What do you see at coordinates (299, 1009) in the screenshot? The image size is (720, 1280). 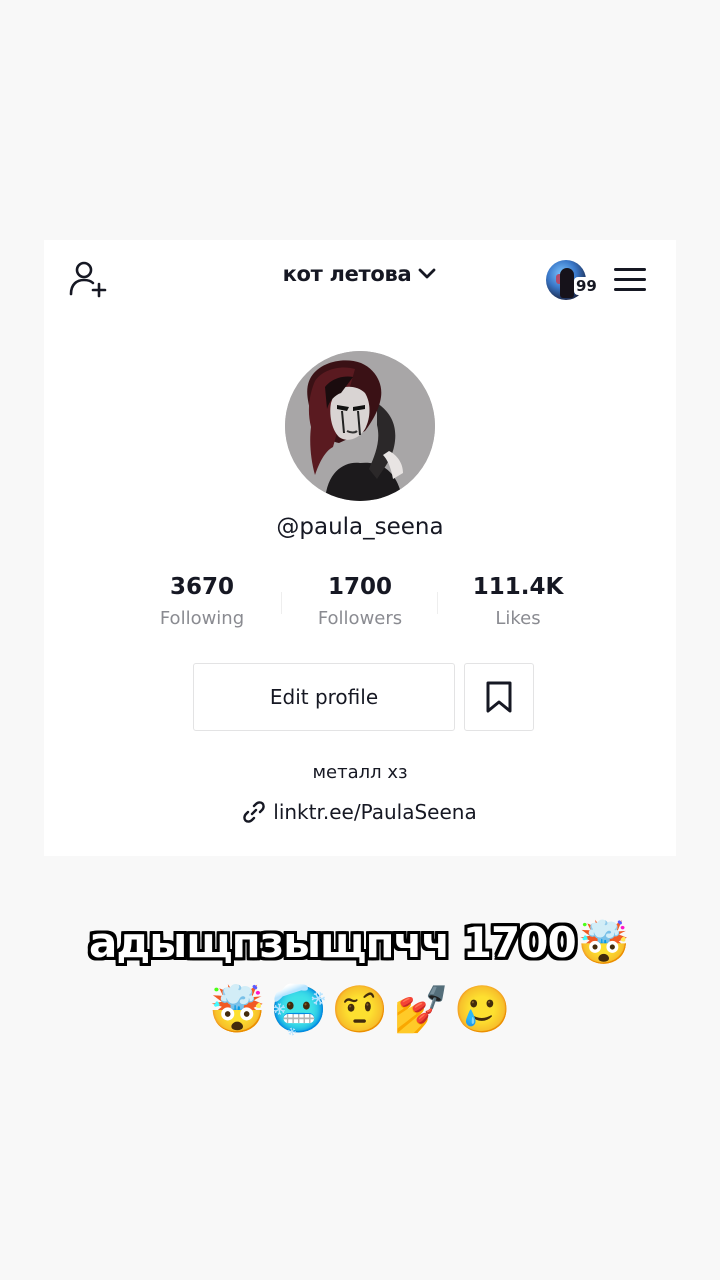 I see `cold-face-emoji: 🥶` at bounding box center [299, 1009].